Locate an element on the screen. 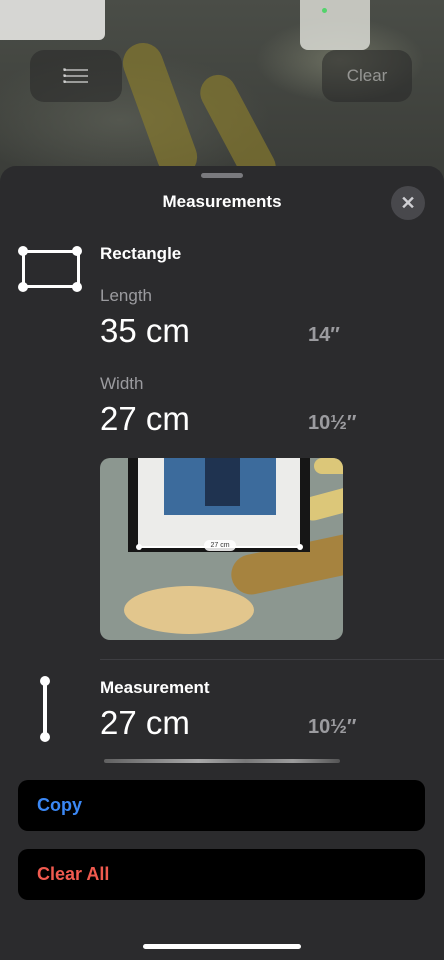  clear-all-button: Clear All is located at coordinates (221, 874).